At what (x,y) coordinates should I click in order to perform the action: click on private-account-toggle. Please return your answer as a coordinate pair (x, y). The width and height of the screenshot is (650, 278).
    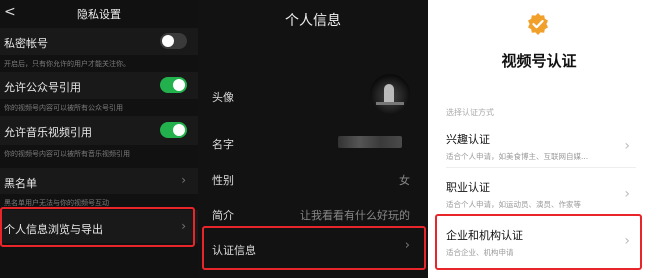
    Looking at the image, I should click on (173, 41).